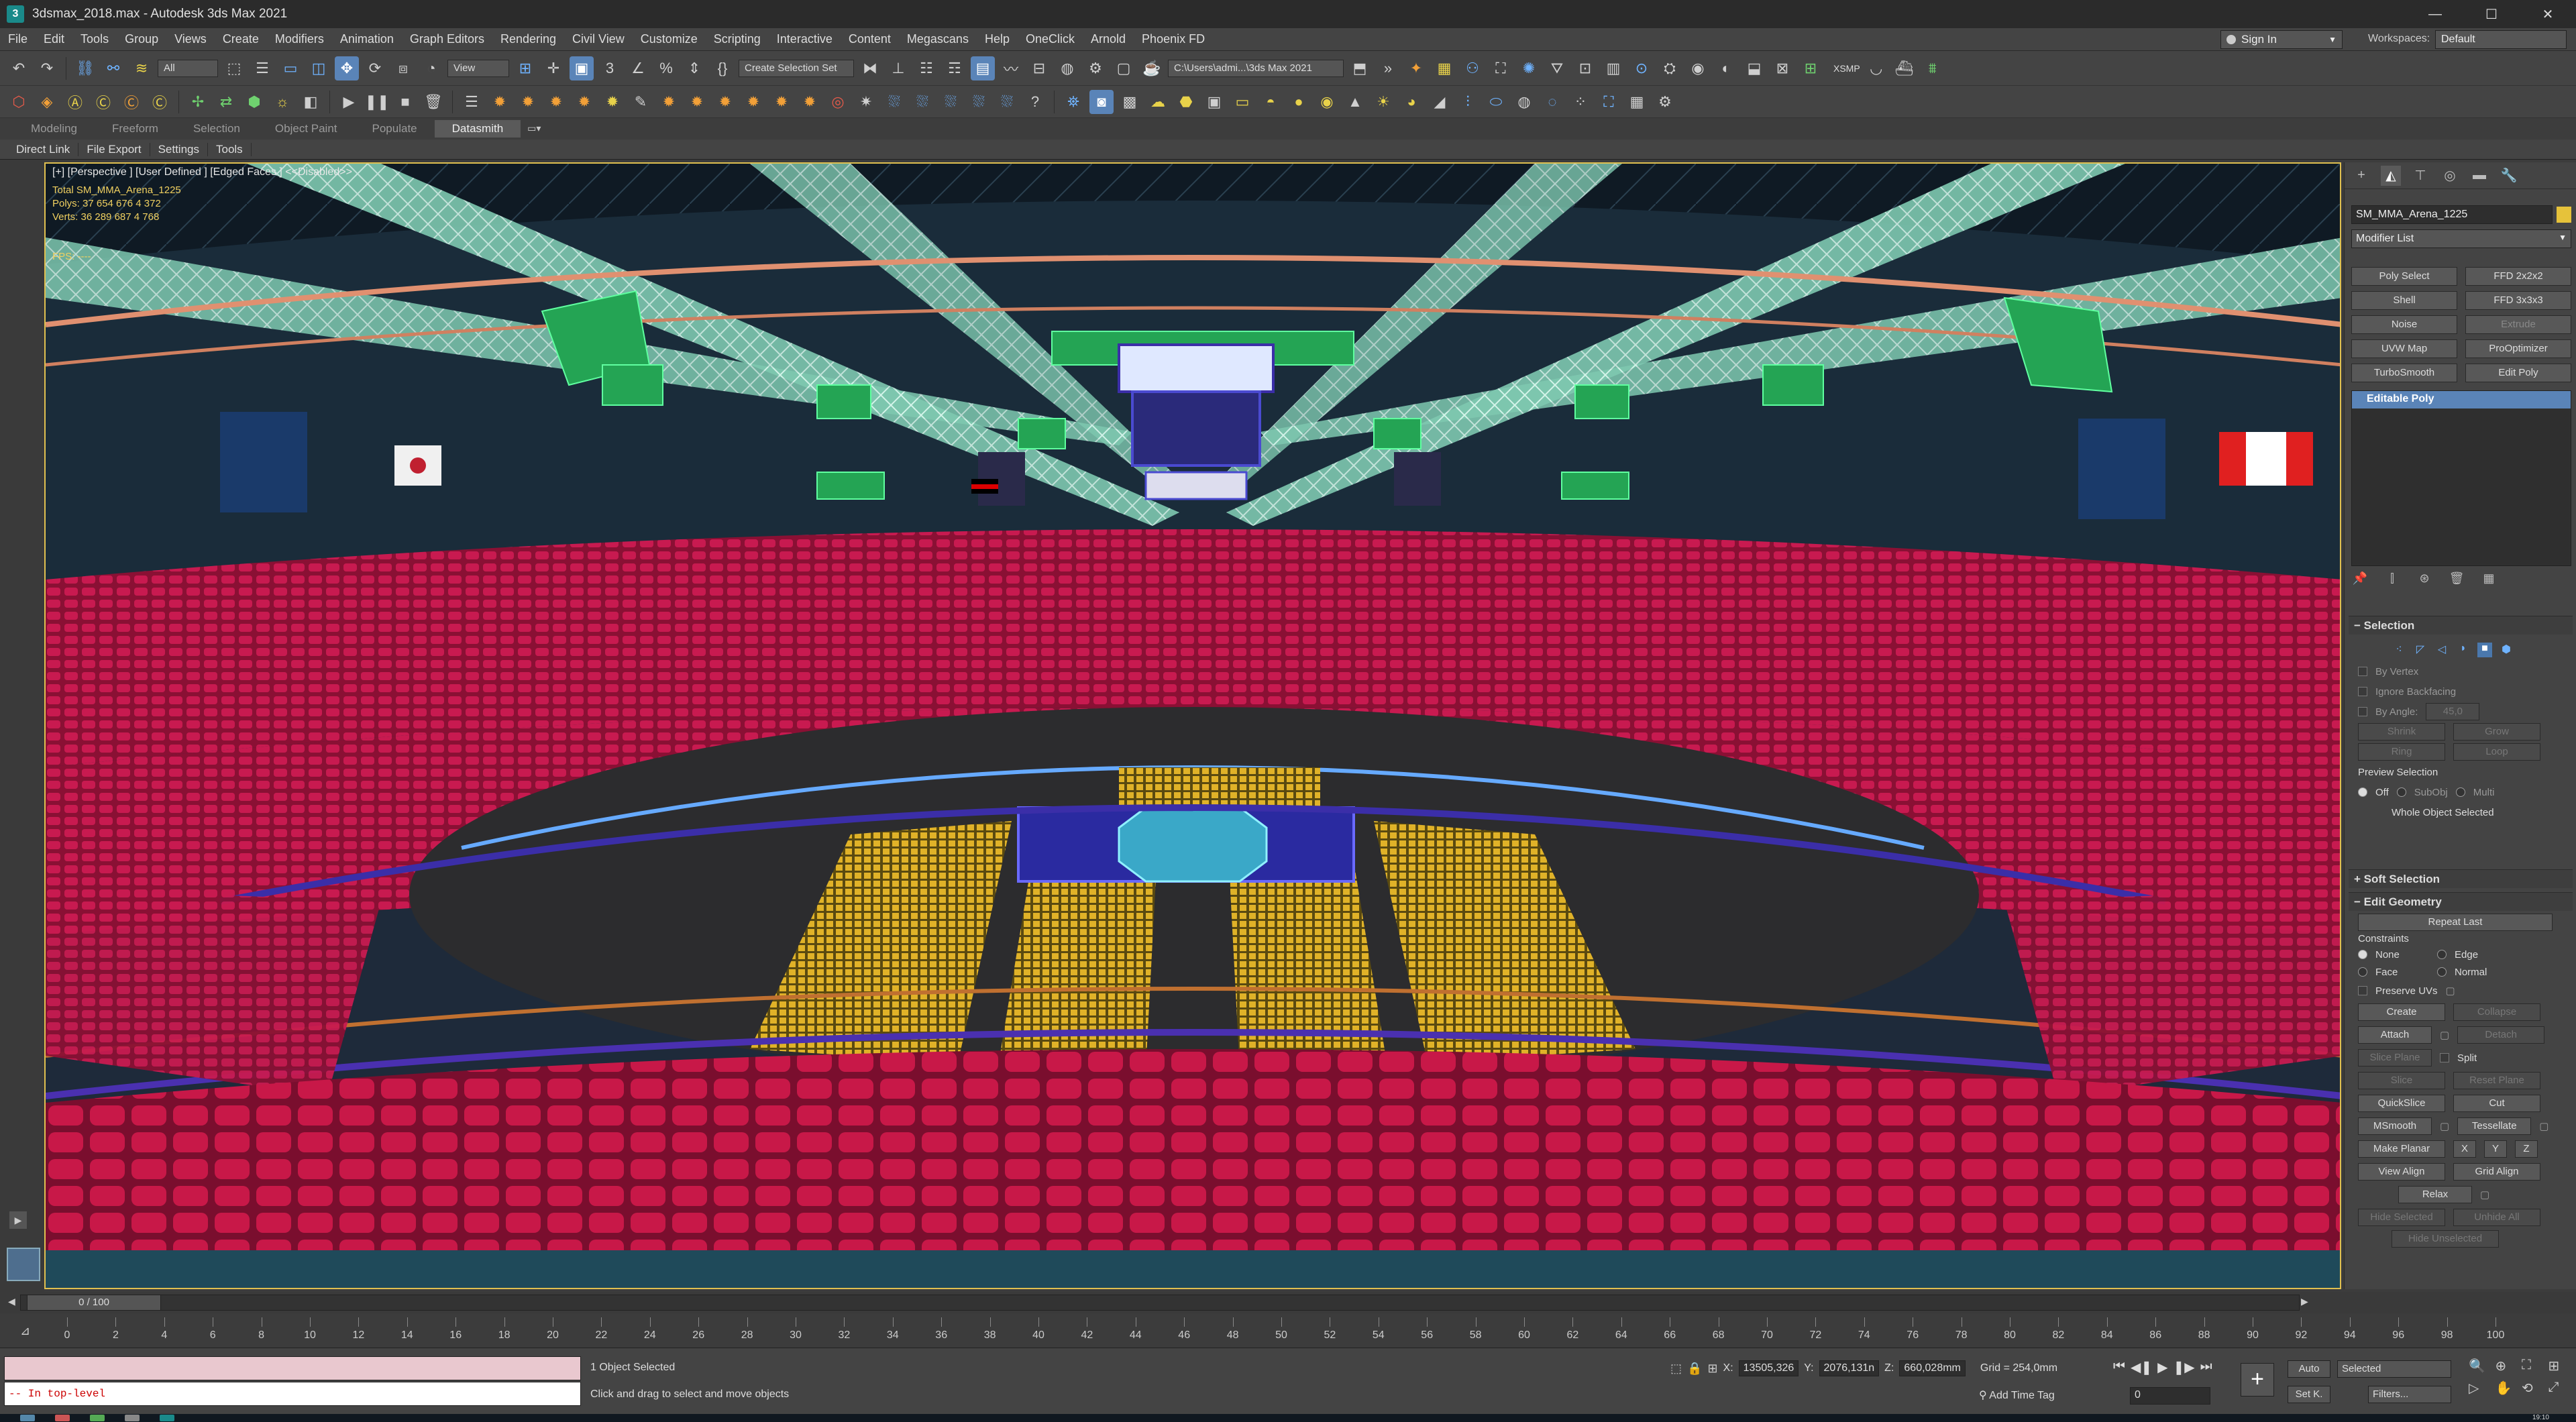 The image size is (2576, 1422). What do you see at coordinates (2395, 1057) in the screenshot?
I see `slice-plane-button: Slice Plane` at bounding box center [2395, 1057].